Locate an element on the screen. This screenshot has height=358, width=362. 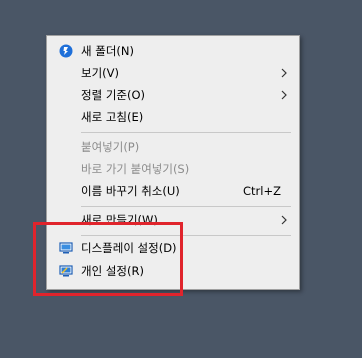
menu-item-label: 붙여넣기(P) is located at coordinates (110, 147).